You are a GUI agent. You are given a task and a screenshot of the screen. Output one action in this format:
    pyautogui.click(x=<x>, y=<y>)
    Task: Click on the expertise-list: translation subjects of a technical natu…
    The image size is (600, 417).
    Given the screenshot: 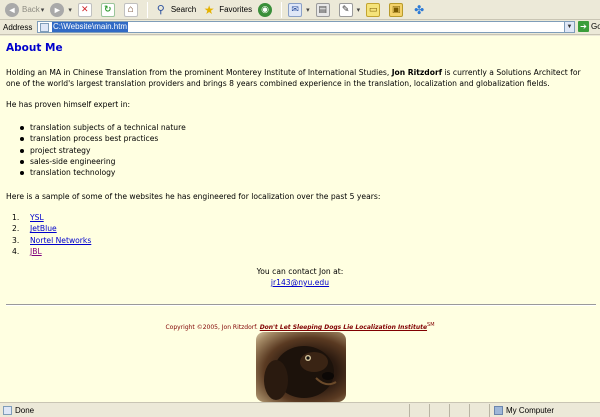 What is the action you would take?
    pyautogui.click(x=103, y=150)
    